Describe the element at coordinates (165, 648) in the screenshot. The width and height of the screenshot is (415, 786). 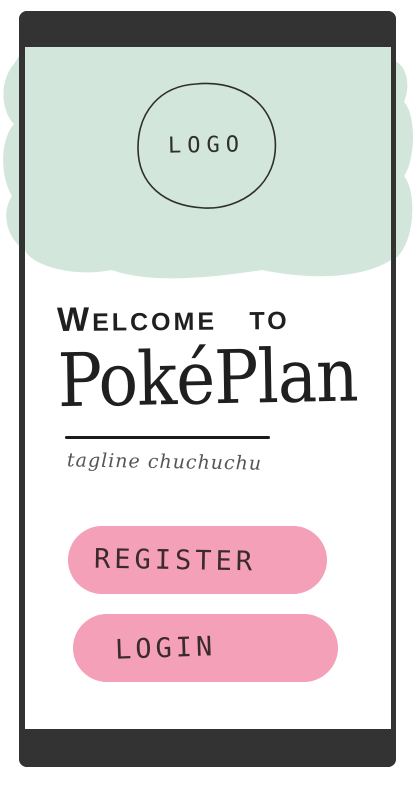
I see `login-button-label: LOGIN` at that location.